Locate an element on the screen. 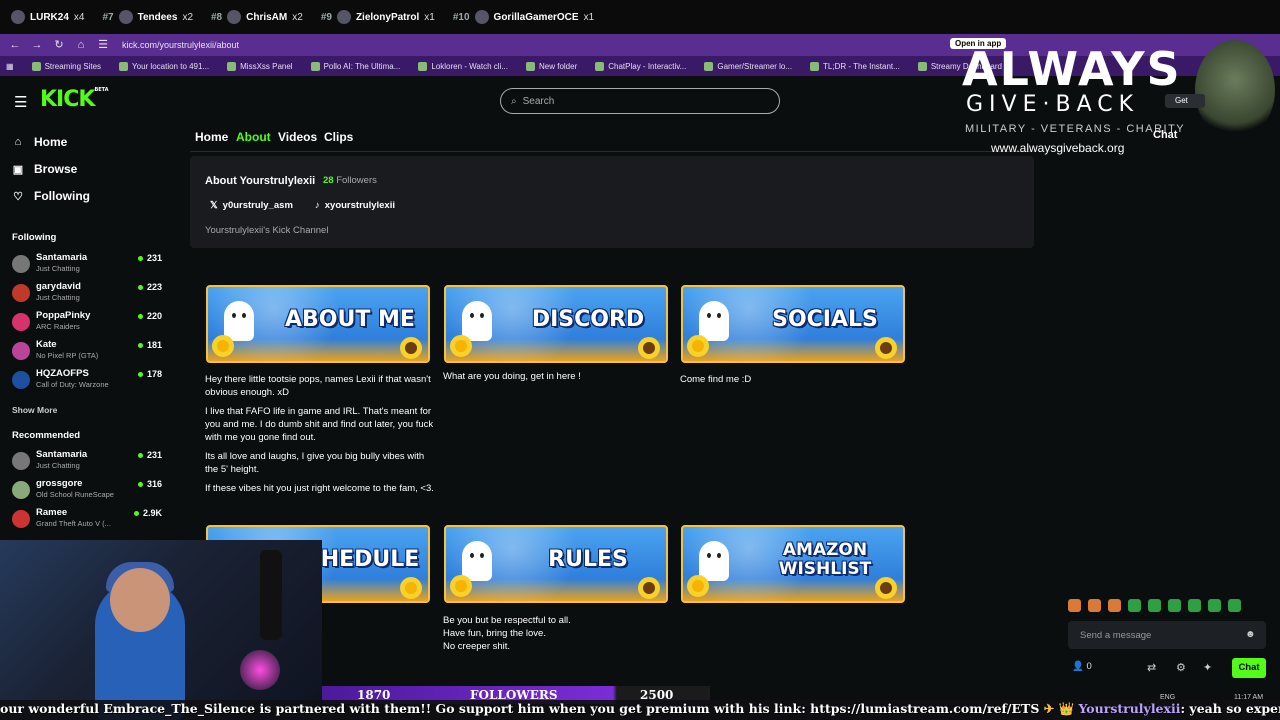 The width and height of the screenshot is (1280, 720). tiktok-icon: ♪ is located at coordinates (317, 205).